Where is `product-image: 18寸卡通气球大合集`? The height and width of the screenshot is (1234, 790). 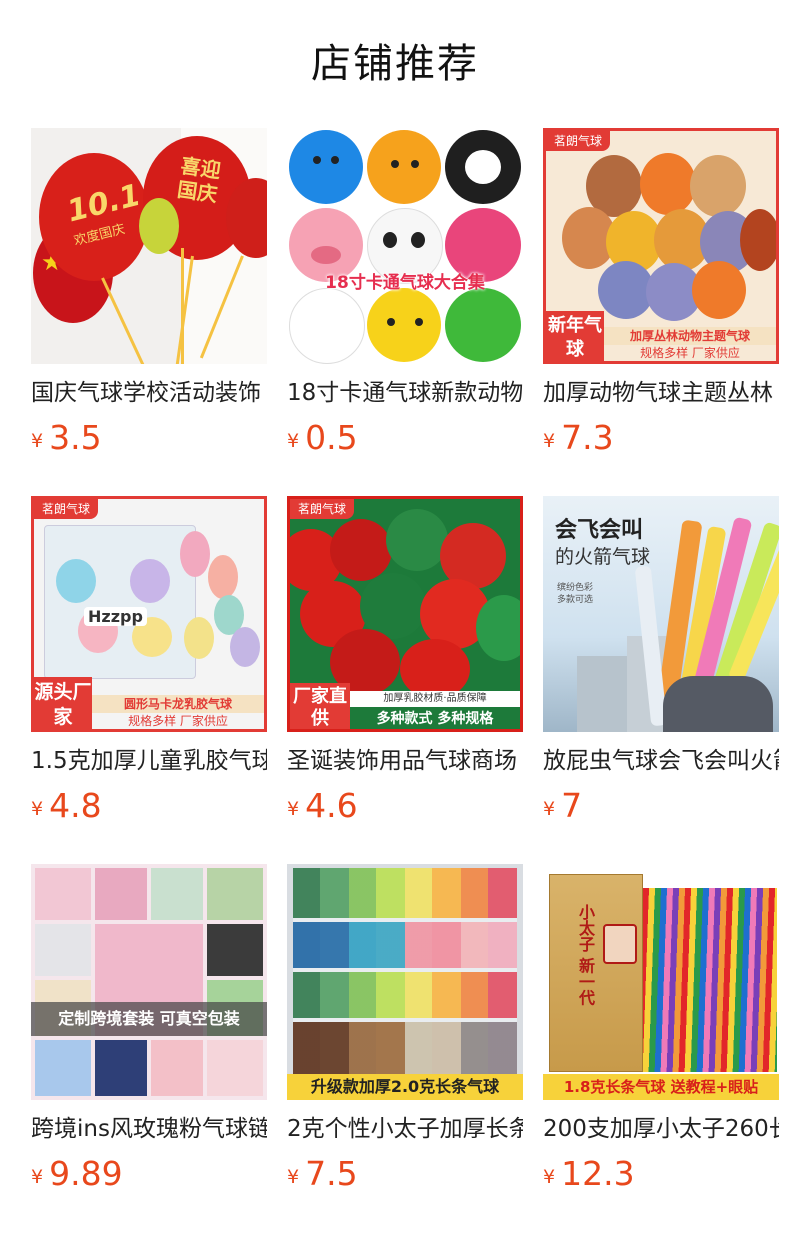 product-image: 18寸卡通气球大合集 is located at coordinates (405, 246).